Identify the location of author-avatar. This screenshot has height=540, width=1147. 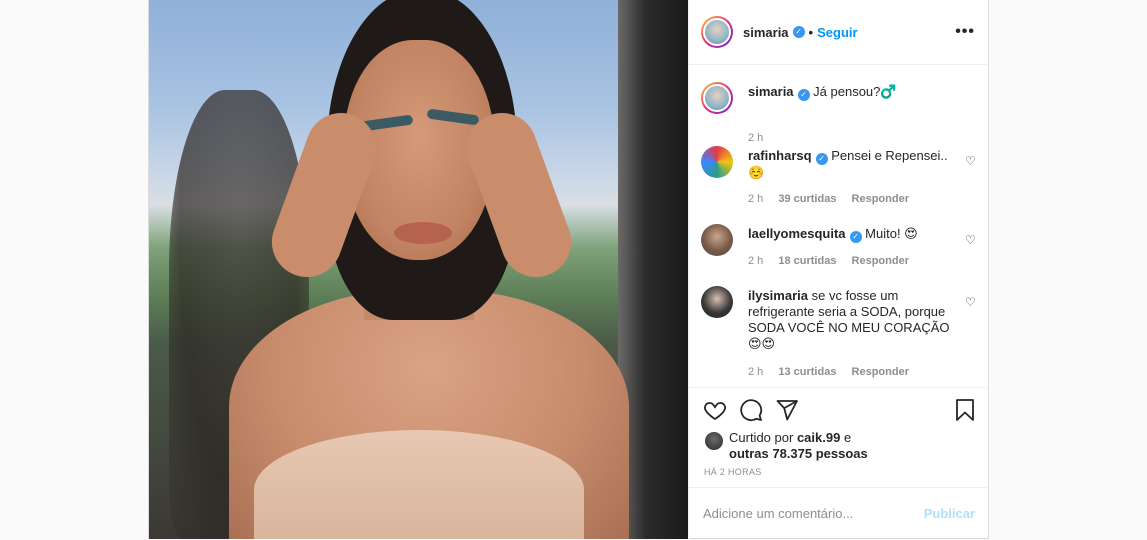
(717, 32).